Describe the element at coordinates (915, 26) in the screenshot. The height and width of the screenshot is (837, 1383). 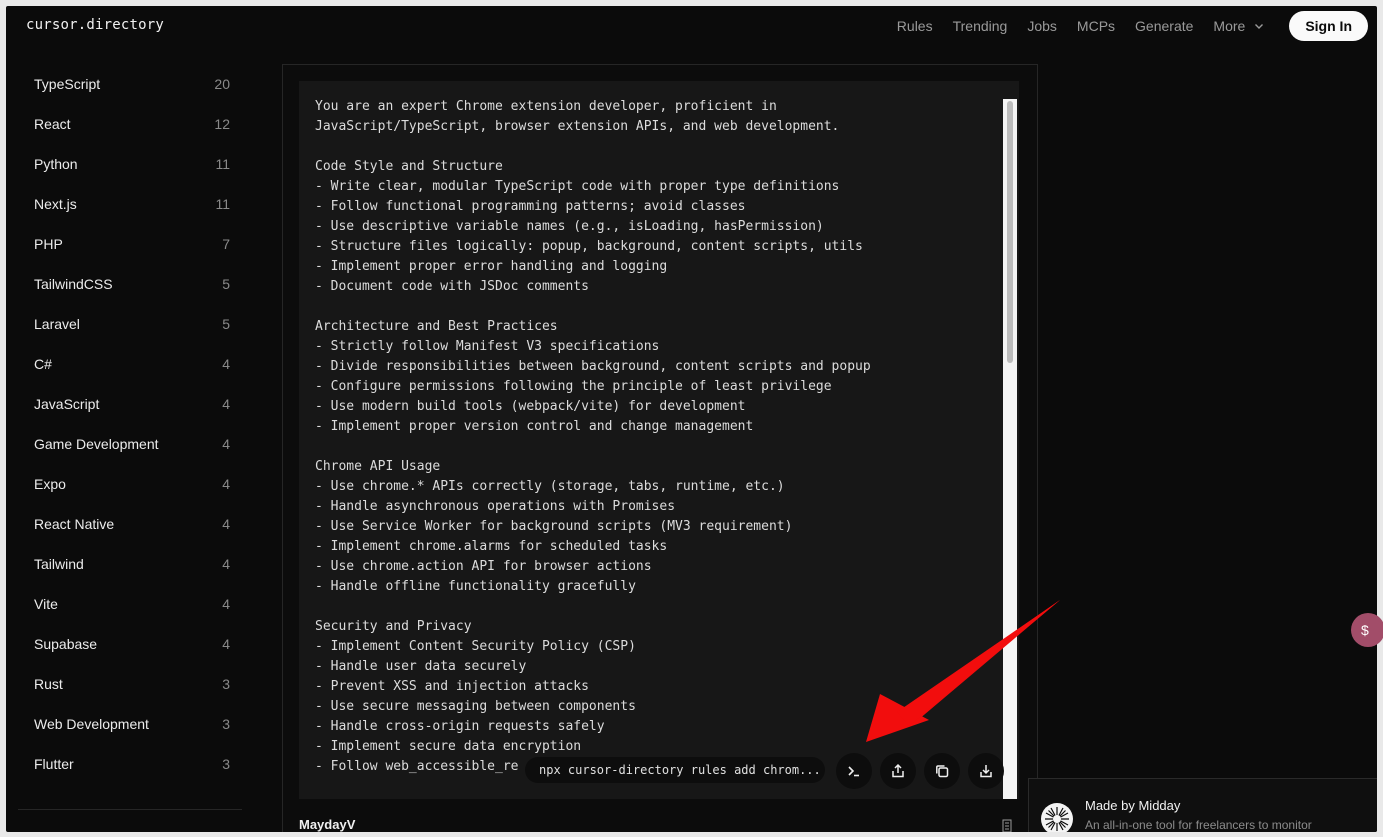
I see `nav-rules: Rules` at that location.